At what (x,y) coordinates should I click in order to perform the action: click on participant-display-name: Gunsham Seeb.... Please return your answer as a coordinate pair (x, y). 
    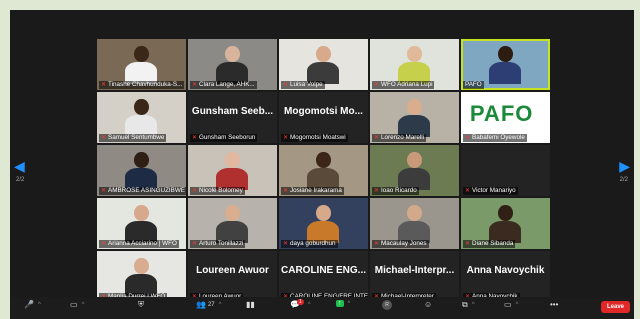
    Looking at the image, I should click on (232, 111).